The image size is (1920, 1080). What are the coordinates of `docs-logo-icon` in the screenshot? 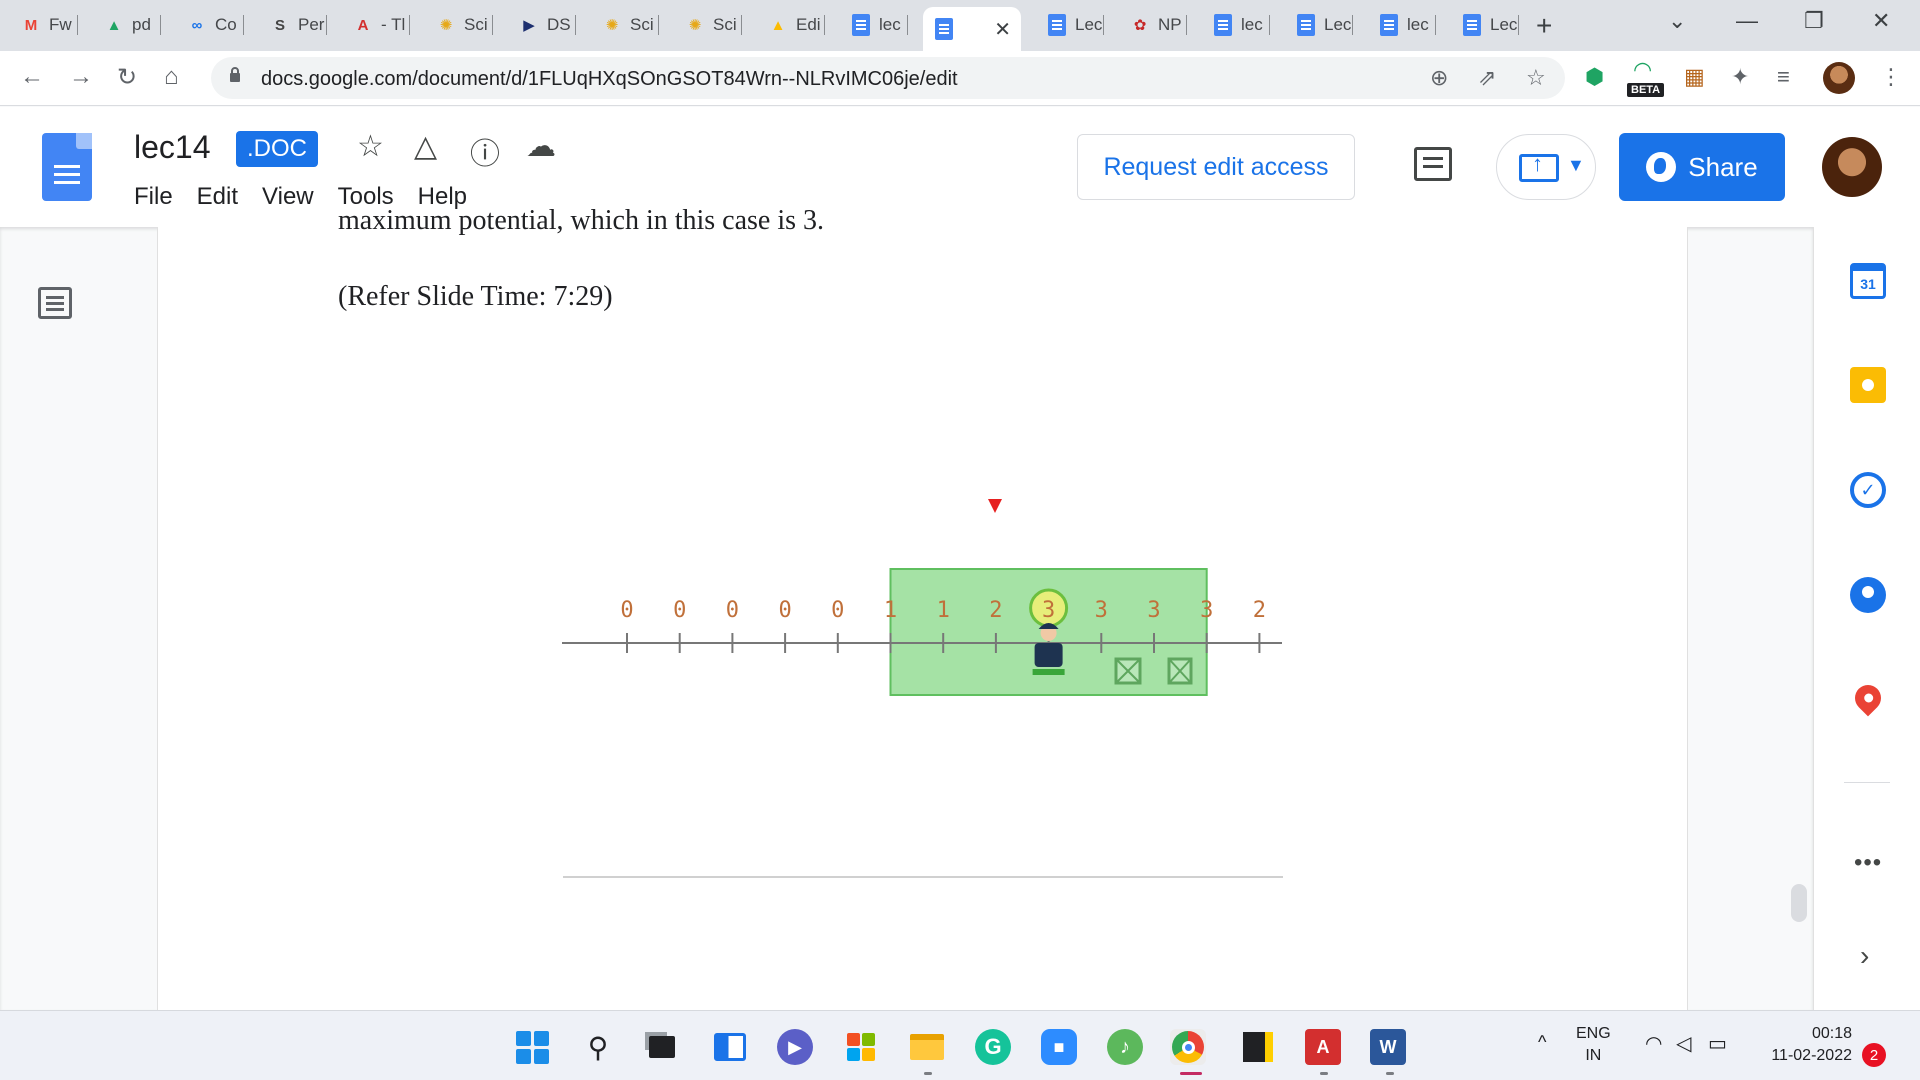 It's located at (67, 167).